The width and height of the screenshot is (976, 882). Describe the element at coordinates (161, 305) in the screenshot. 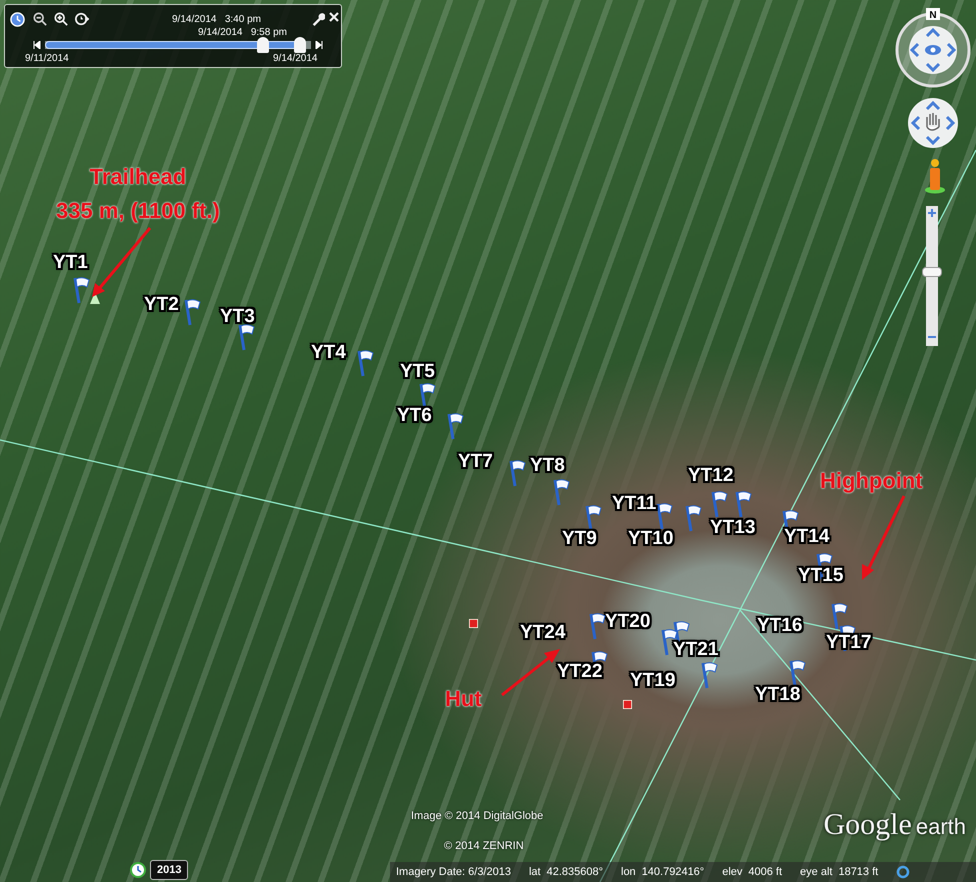

I see `placemark-label: YT2` at that location.